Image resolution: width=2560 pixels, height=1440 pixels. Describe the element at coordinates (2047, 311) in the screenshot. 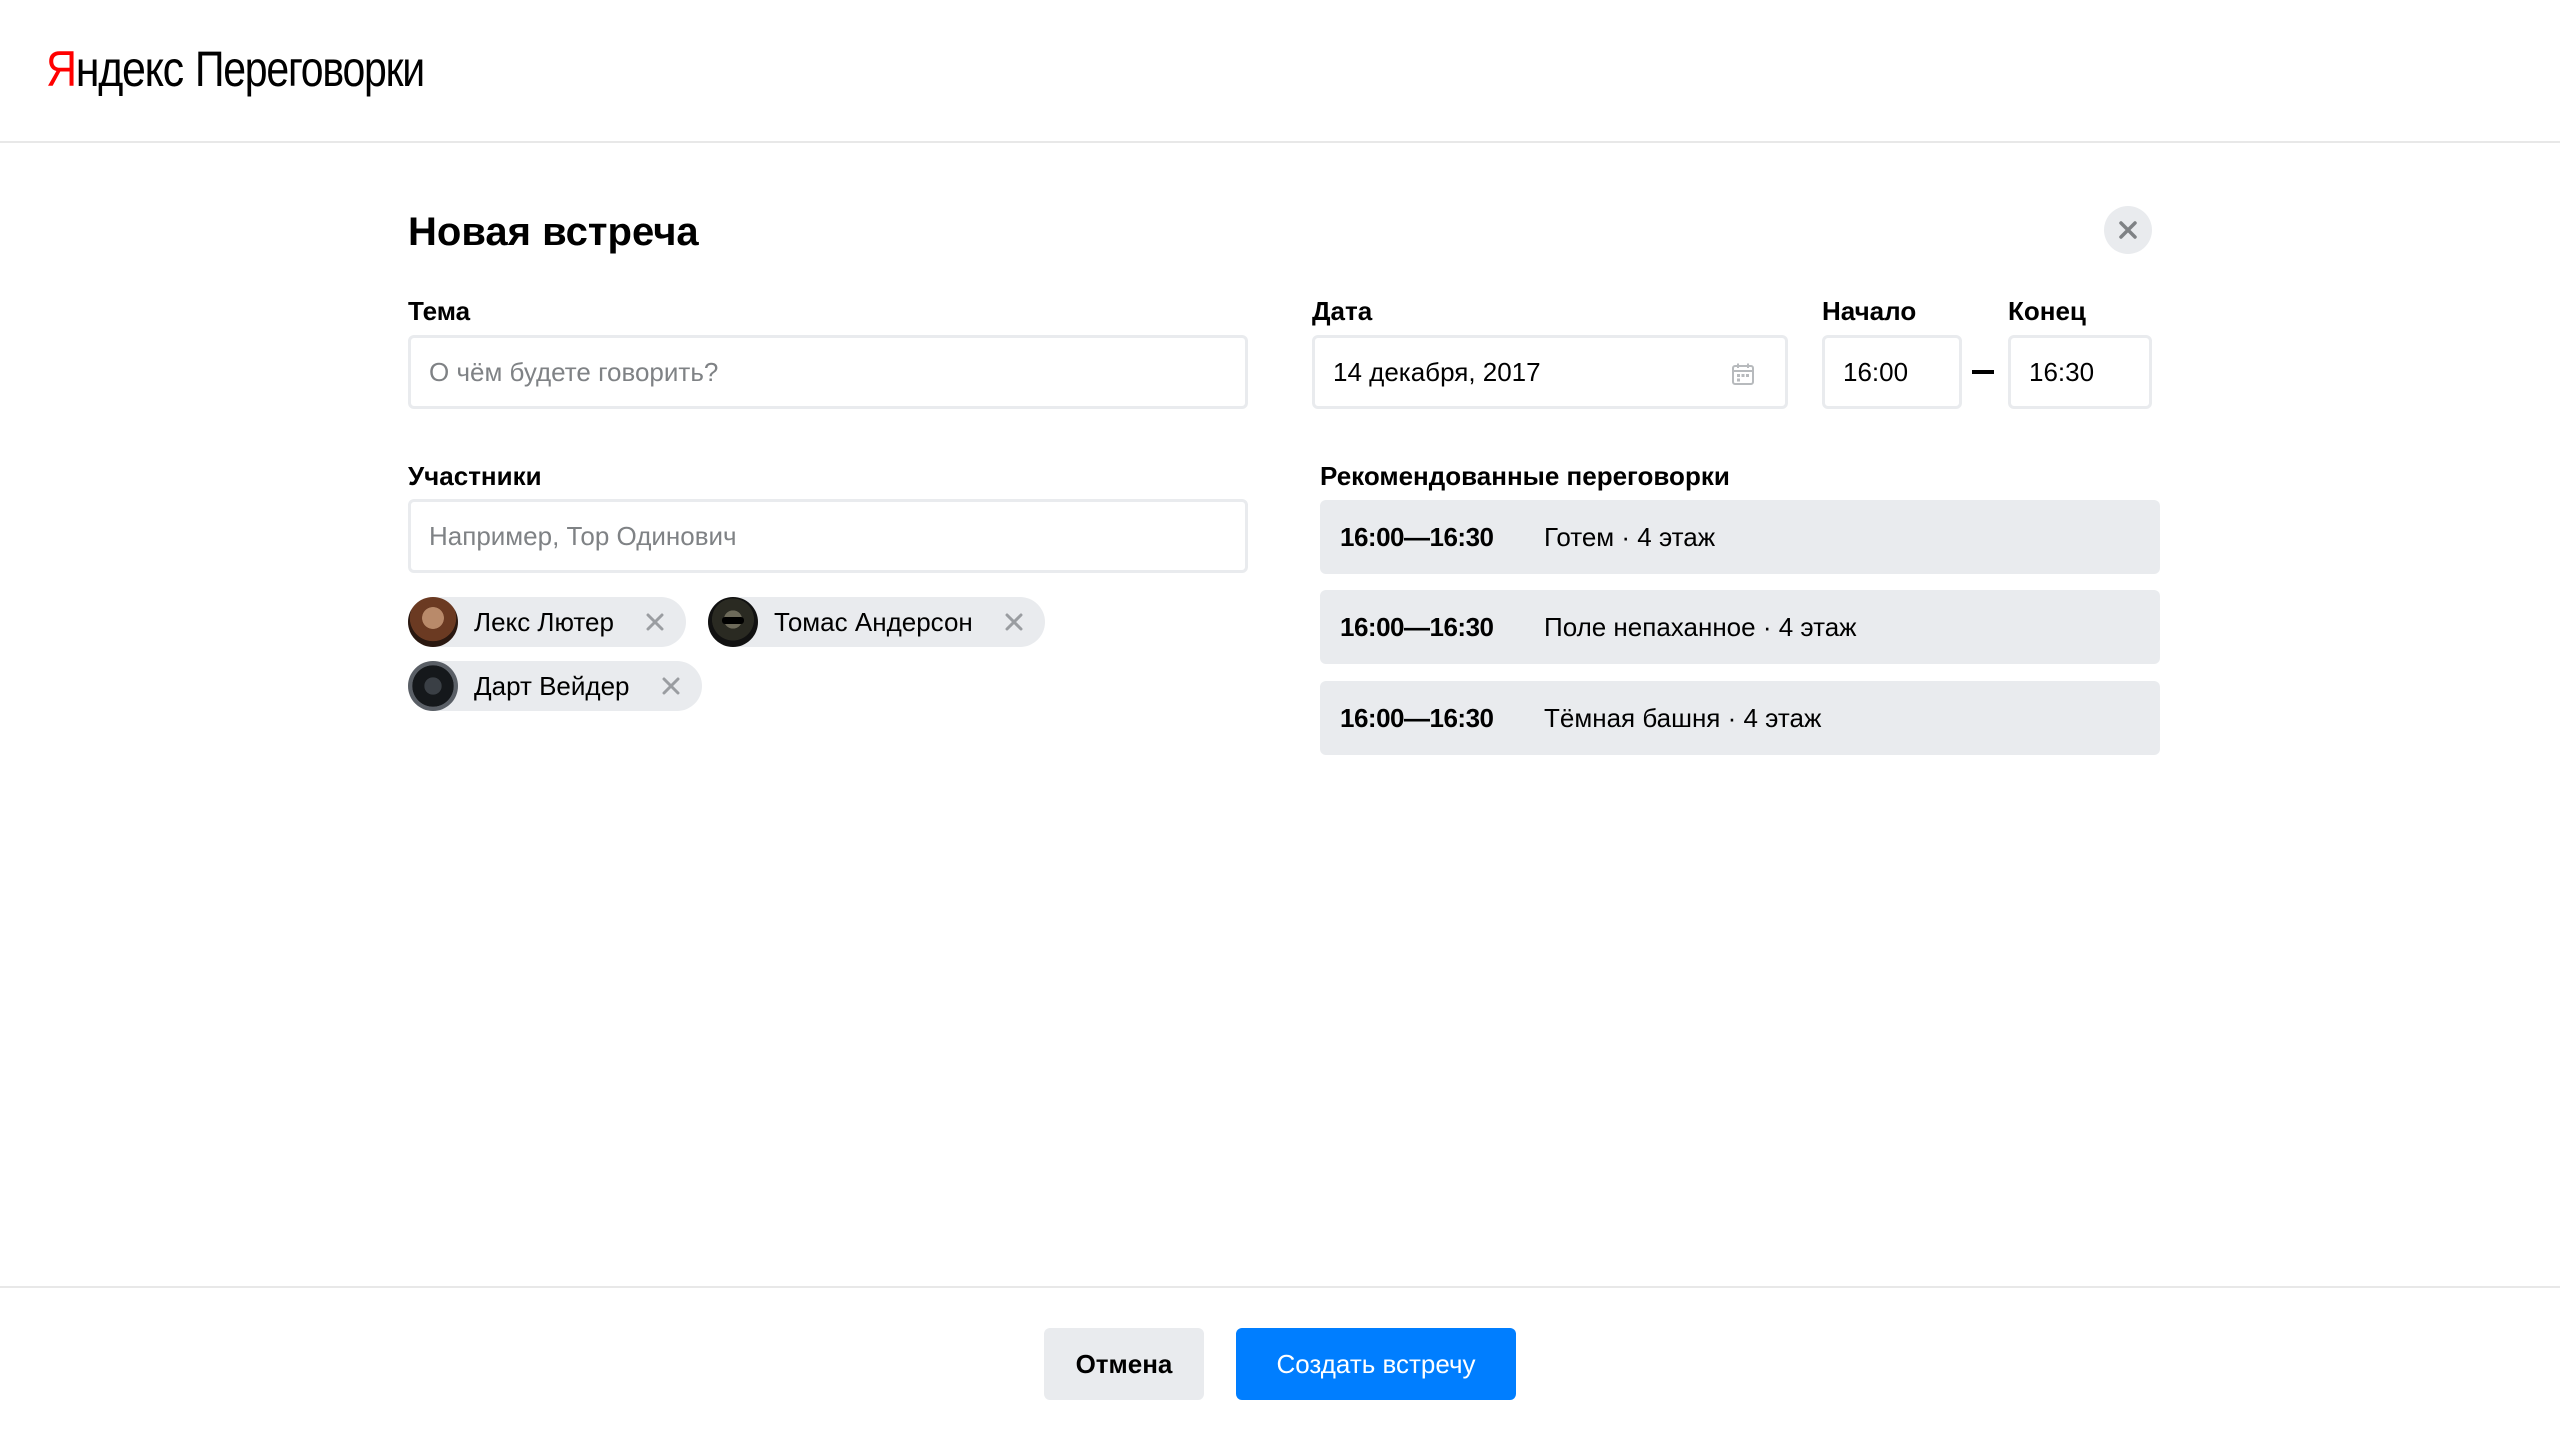

I see `end-label: Конец` at that location.